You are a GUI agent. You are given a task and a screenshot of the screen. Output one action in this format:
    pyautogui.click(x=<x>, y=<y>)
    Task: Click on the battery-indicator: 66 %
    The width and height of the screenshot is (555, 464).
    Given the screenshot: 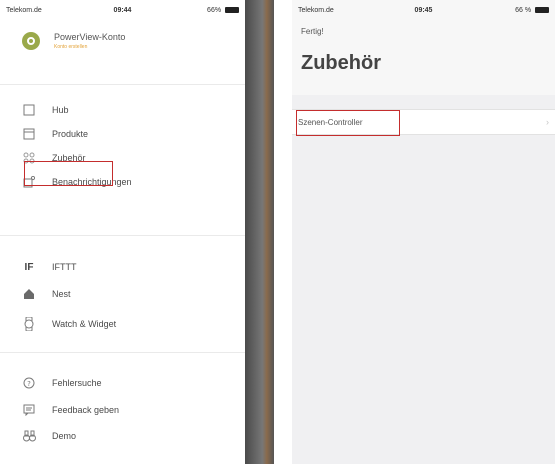 What is the action you would take?
    pyautogui.click(x=507, y=10)
    